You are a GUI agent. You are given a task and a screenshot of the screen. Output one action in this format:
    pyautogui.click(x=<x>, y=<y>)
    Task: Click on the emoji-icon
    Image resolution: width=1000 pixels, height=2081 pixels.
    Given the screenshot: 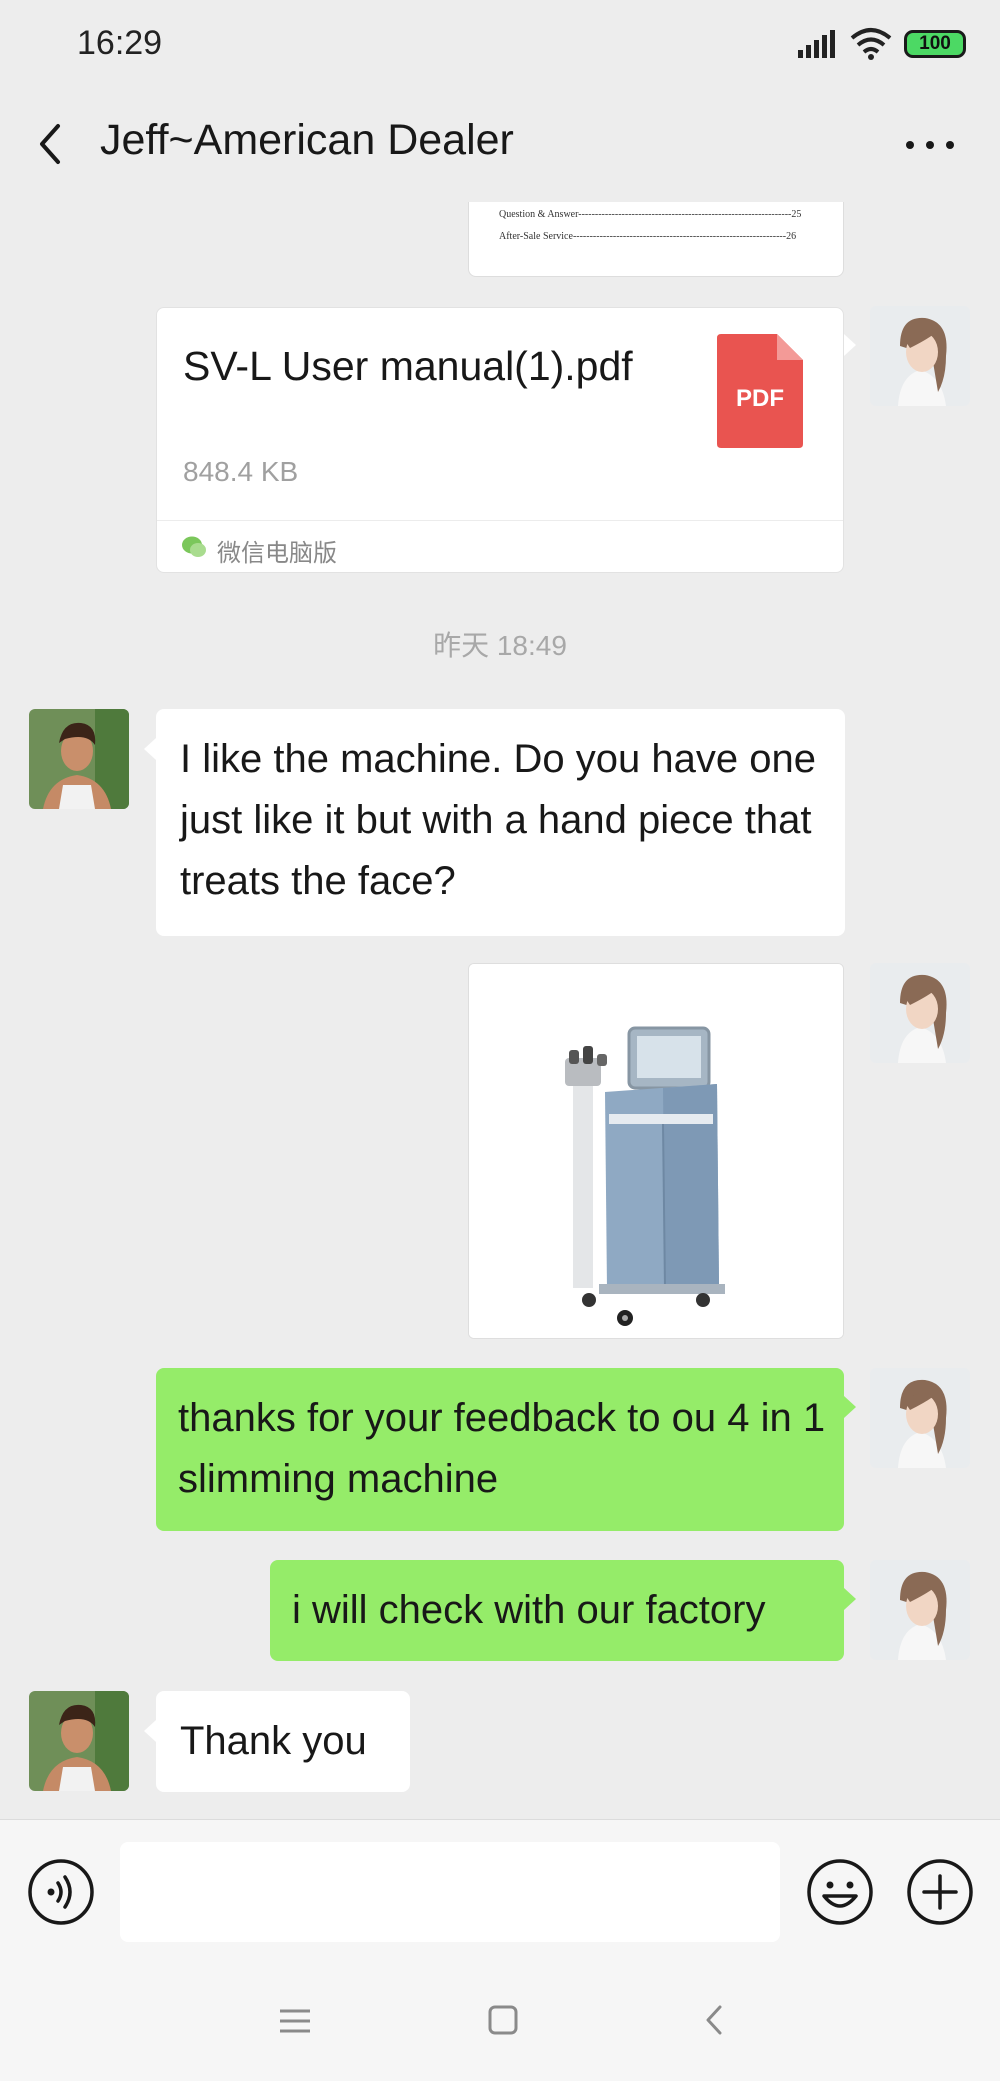 What is the action you would take?
    pyautogui.click(x=840, y=1892)
    